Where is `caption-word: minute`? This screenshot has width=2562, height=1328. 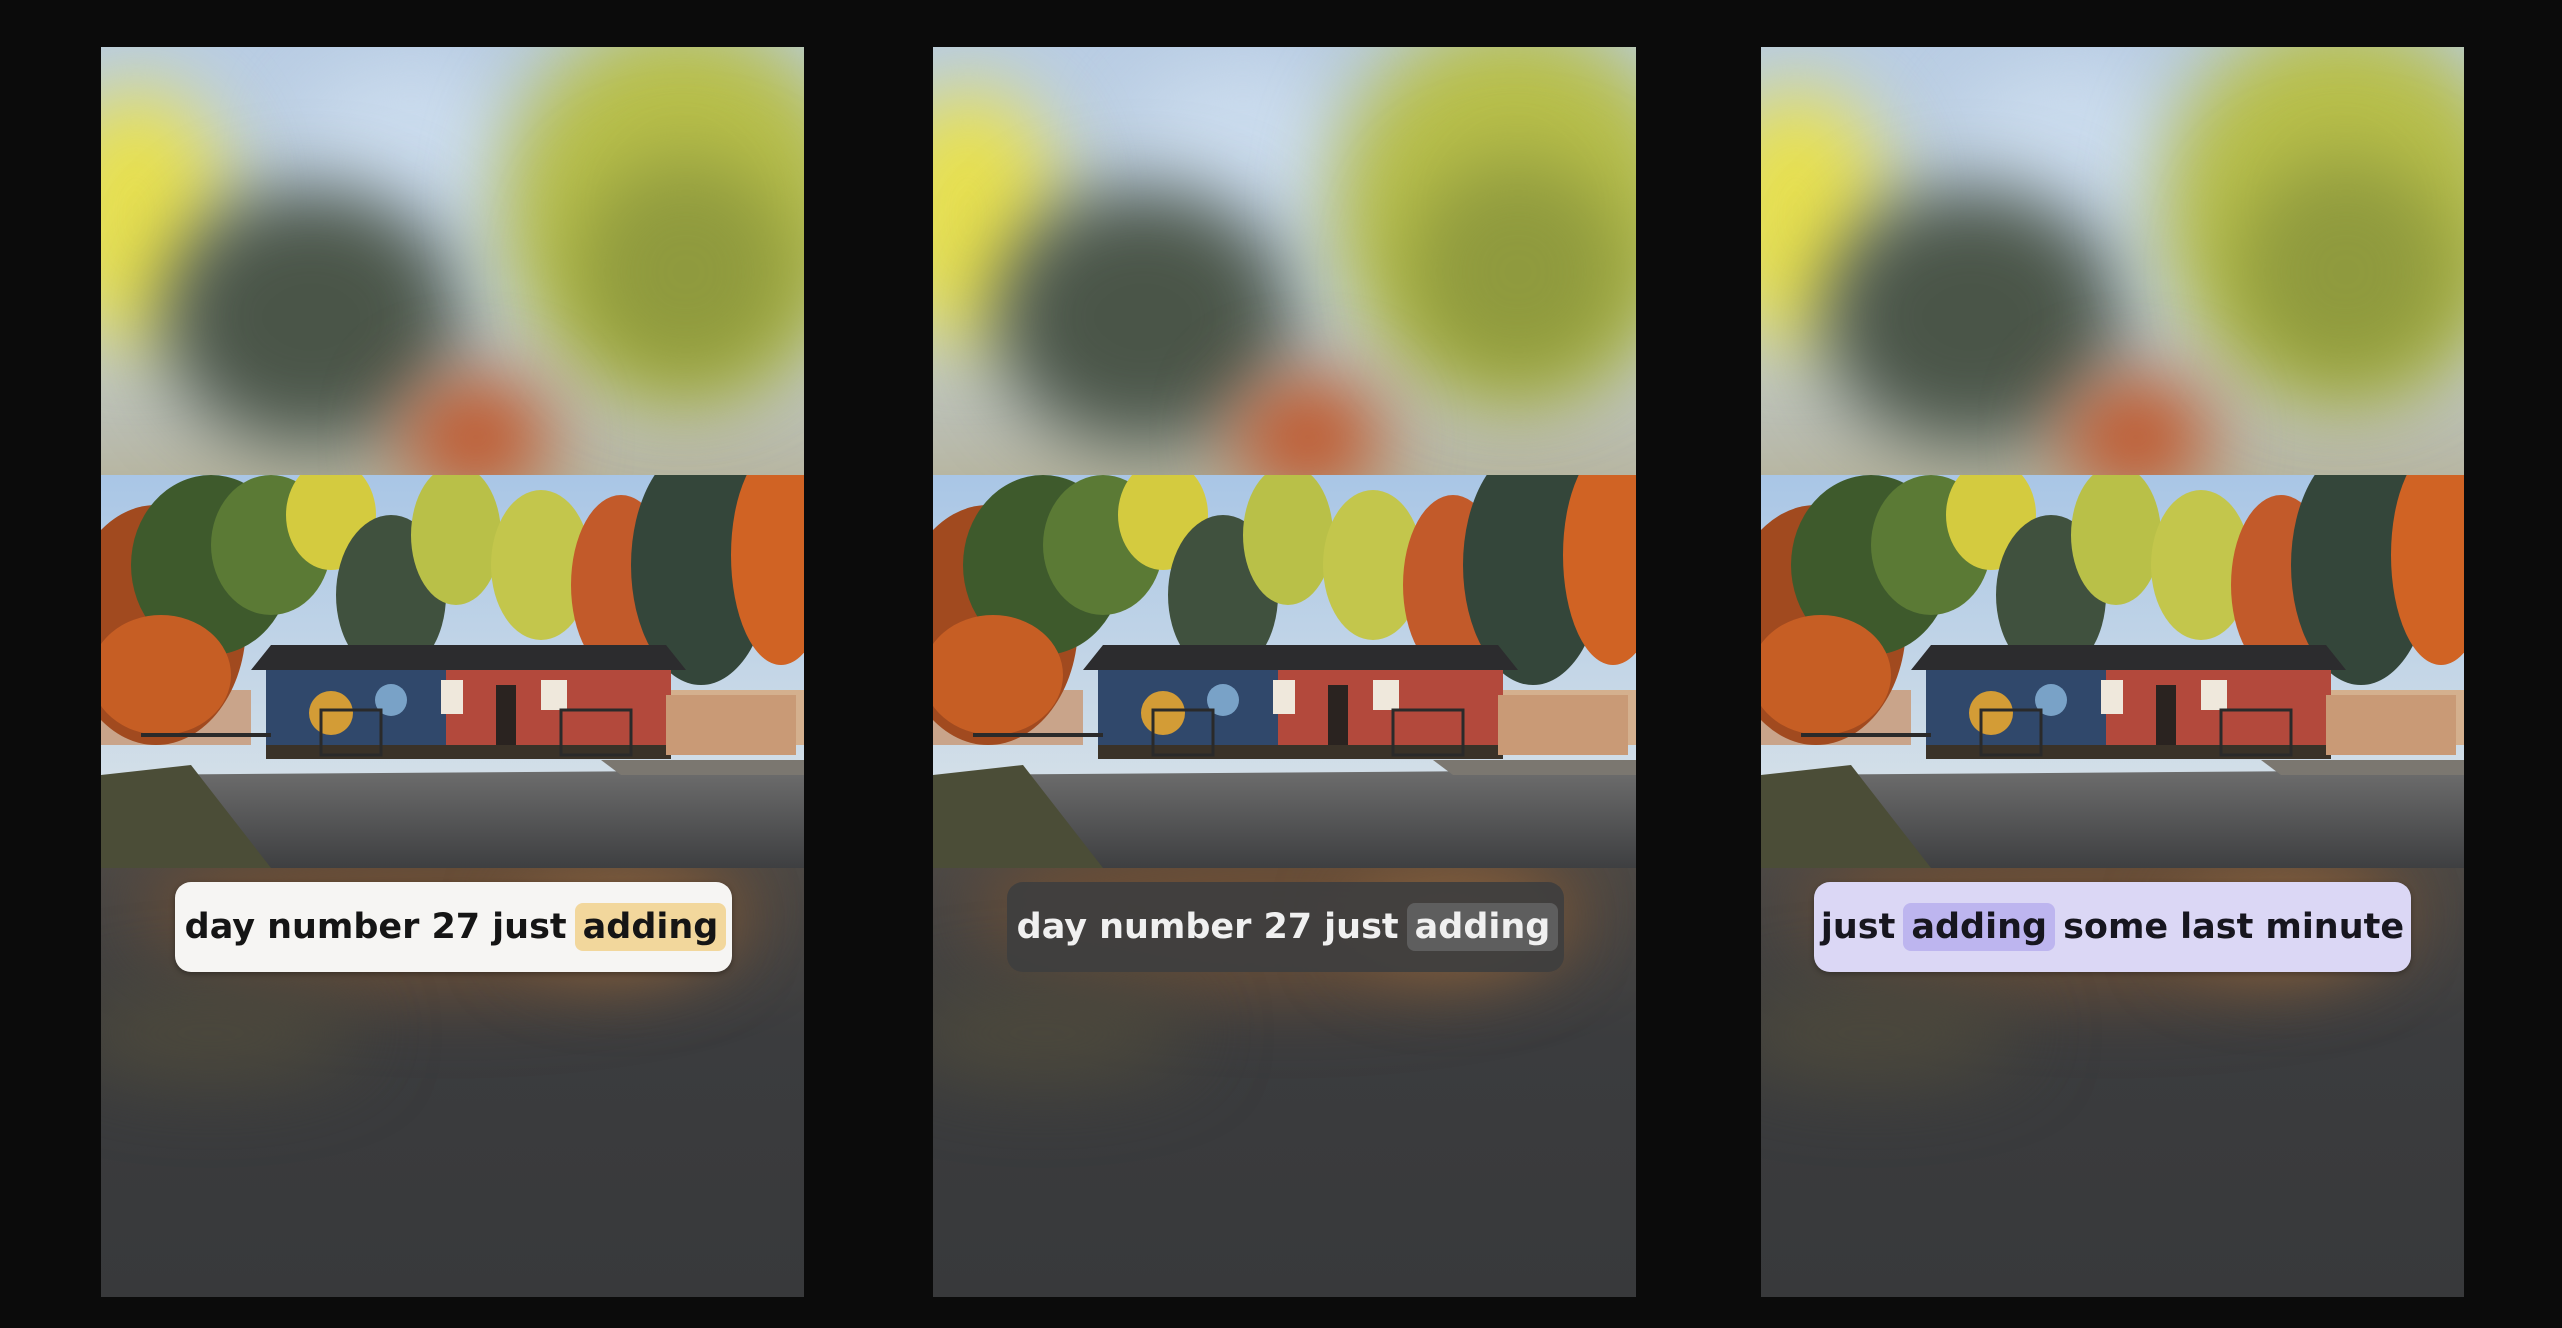
caption-word: minute is located at coordinates (2335, 927).